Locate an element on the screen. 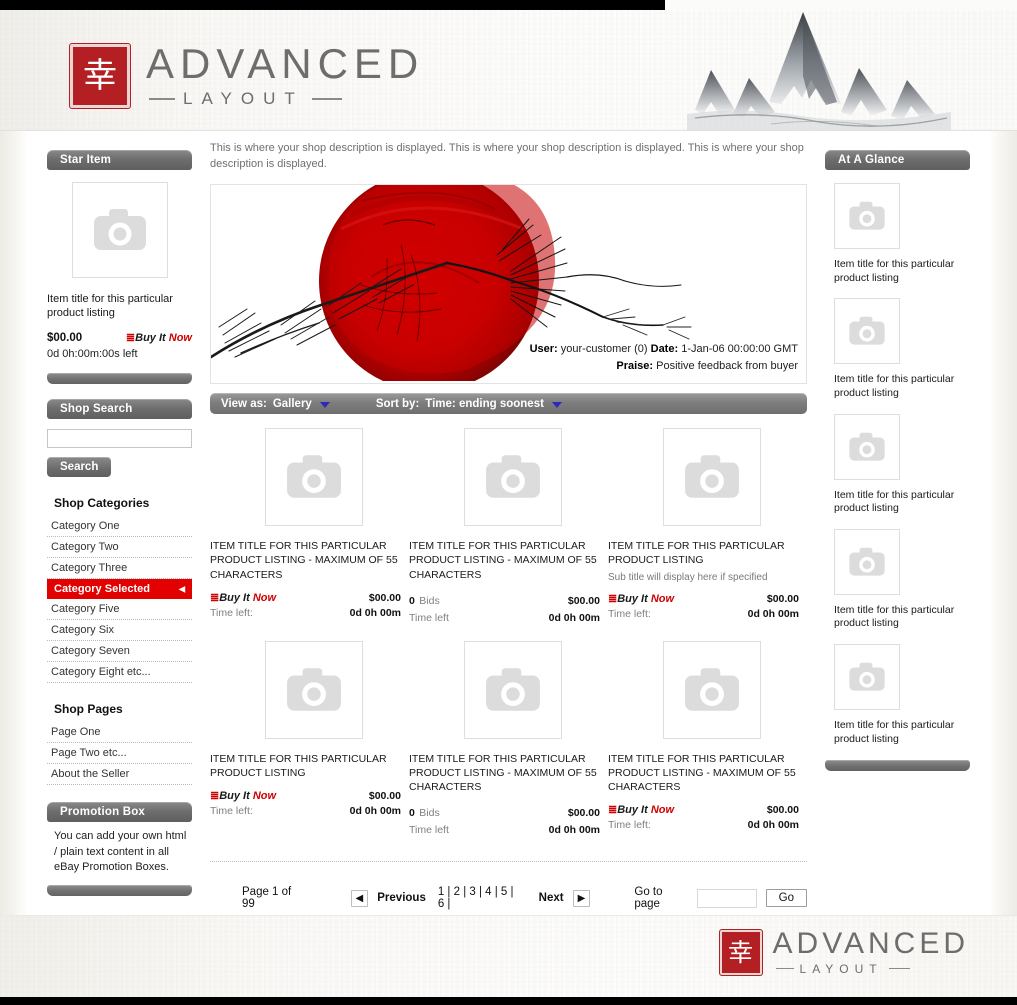  site-footer: 幸 ADVANCED LAYOUT is located at coordinates (508, 956).